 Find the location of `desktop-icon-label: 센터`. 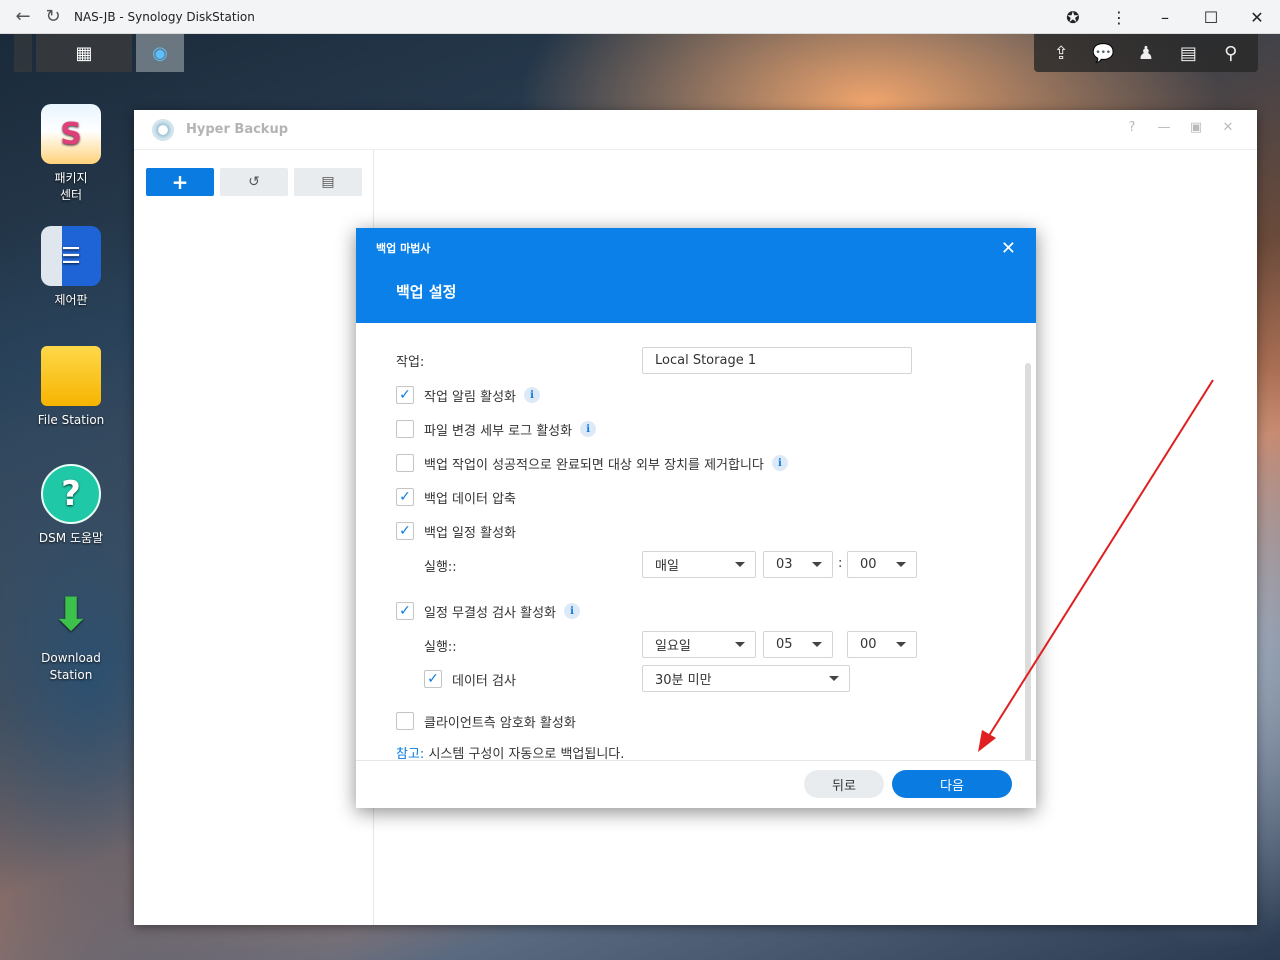

desktop-icon-label: 센터 is located at coordinates (71, 195).